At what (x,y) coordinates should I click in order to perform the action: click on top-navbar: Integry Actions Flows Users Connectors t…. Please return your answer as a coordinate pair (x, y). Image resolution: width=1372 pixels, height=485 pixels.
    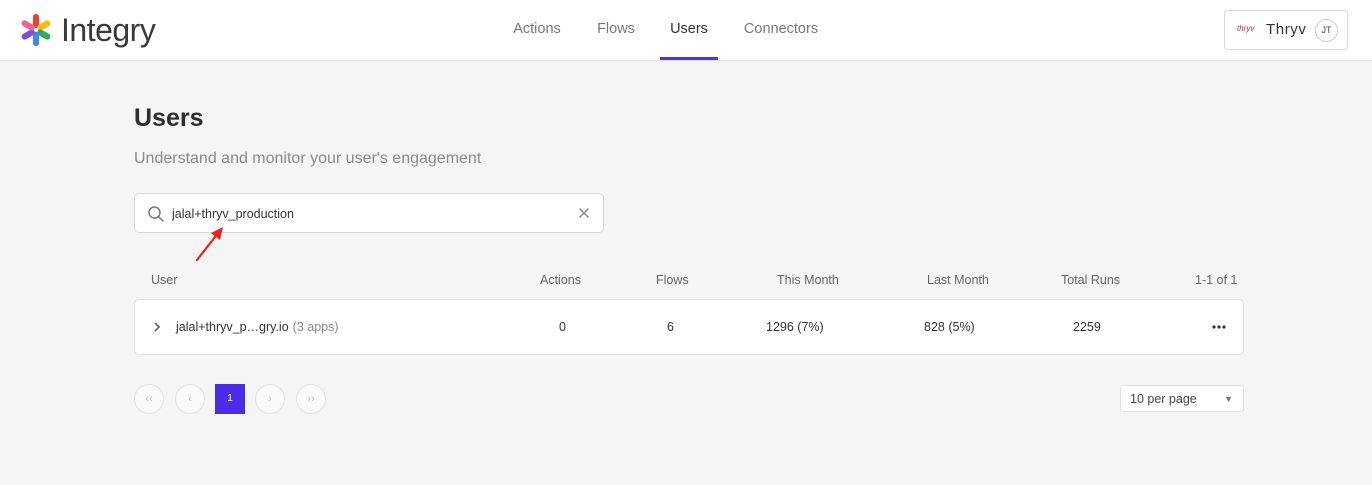
    Looking at the image, I should click on (686, 30).